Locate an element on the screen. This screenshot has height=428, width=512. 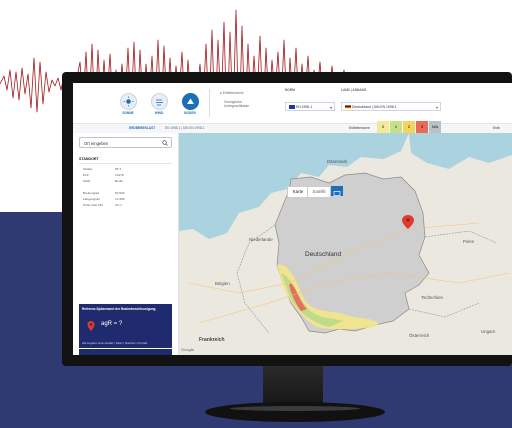
germany-flag-icon is located at coordinates (348, 107).